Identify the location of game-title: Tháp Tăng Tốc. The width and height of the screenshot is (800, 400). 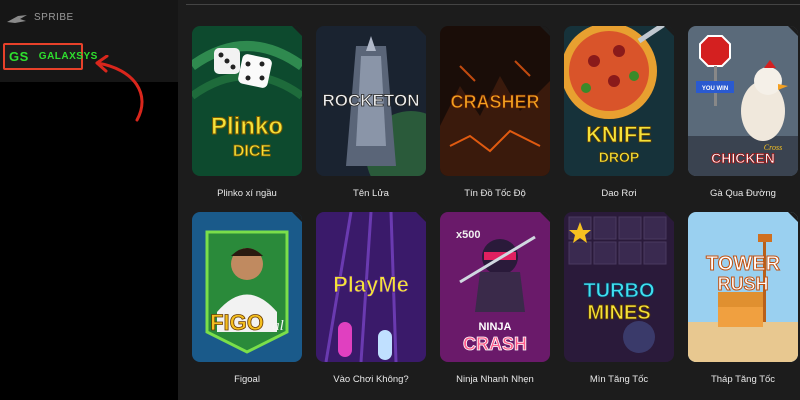
(740, 379).